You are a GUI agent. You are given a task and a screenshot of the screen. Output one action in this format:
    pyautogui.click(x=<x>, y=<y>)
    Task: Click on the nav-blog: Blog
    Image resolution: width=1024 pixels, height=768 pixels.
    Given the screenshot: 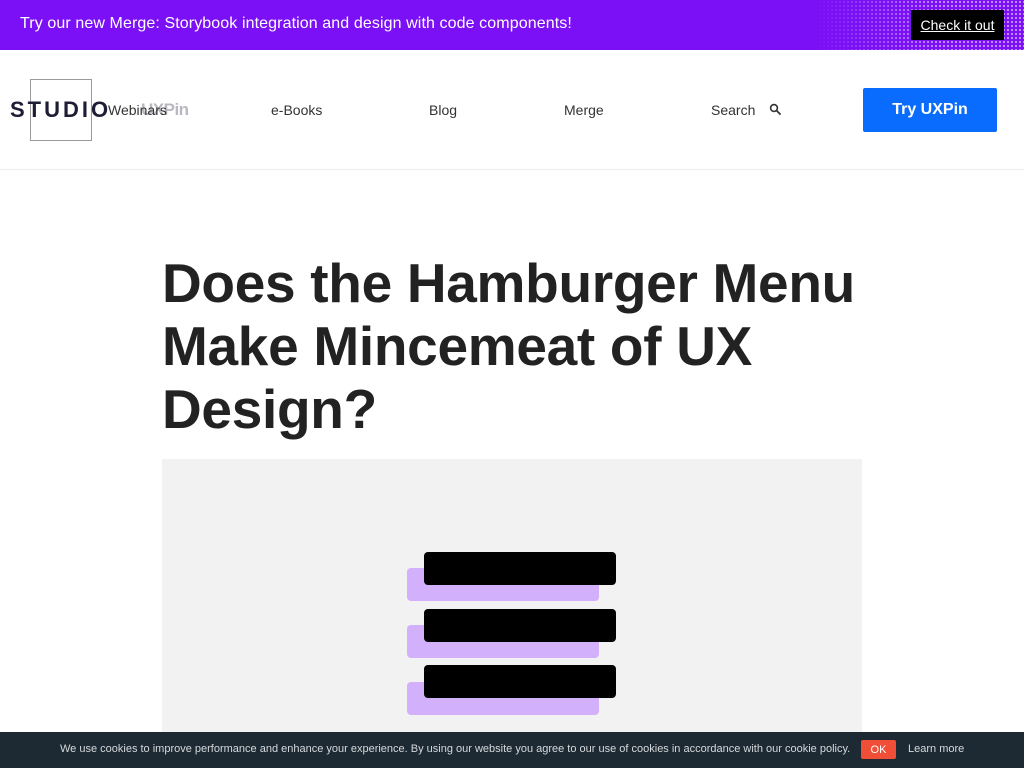 What is the action you would take?
    pyautogui.click(x=443, y=110)
    